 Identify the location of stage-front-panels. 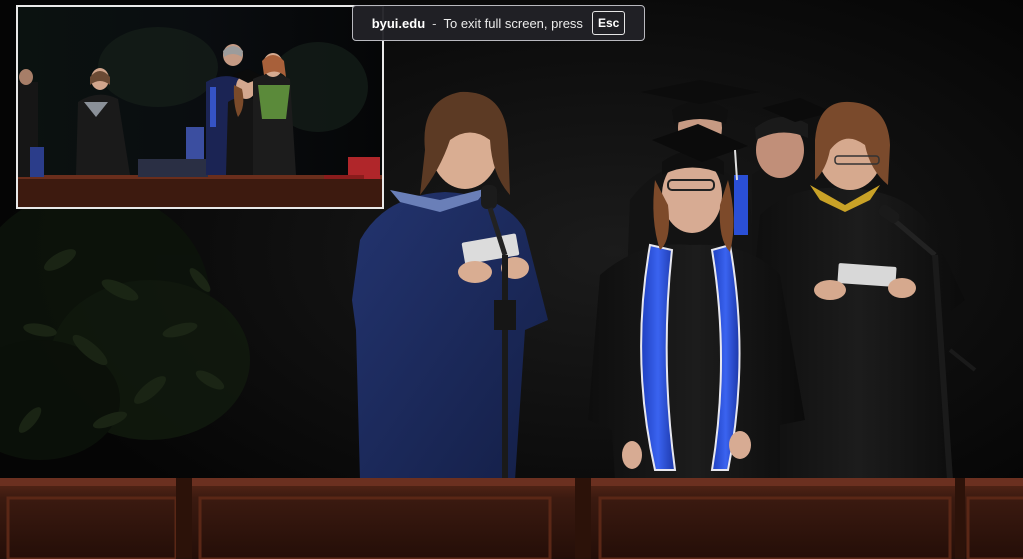
(511, 518).